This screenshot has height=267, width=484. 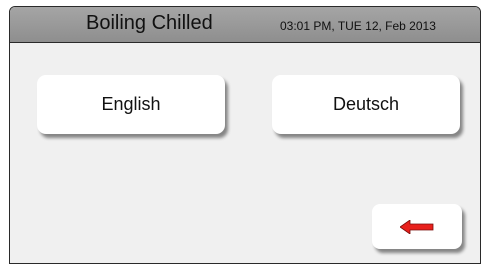 What do you see at coordinates (149, 23) in the screenshot?
I see `screen-title: Boiling Chilled` at bounding box center [149, 23].